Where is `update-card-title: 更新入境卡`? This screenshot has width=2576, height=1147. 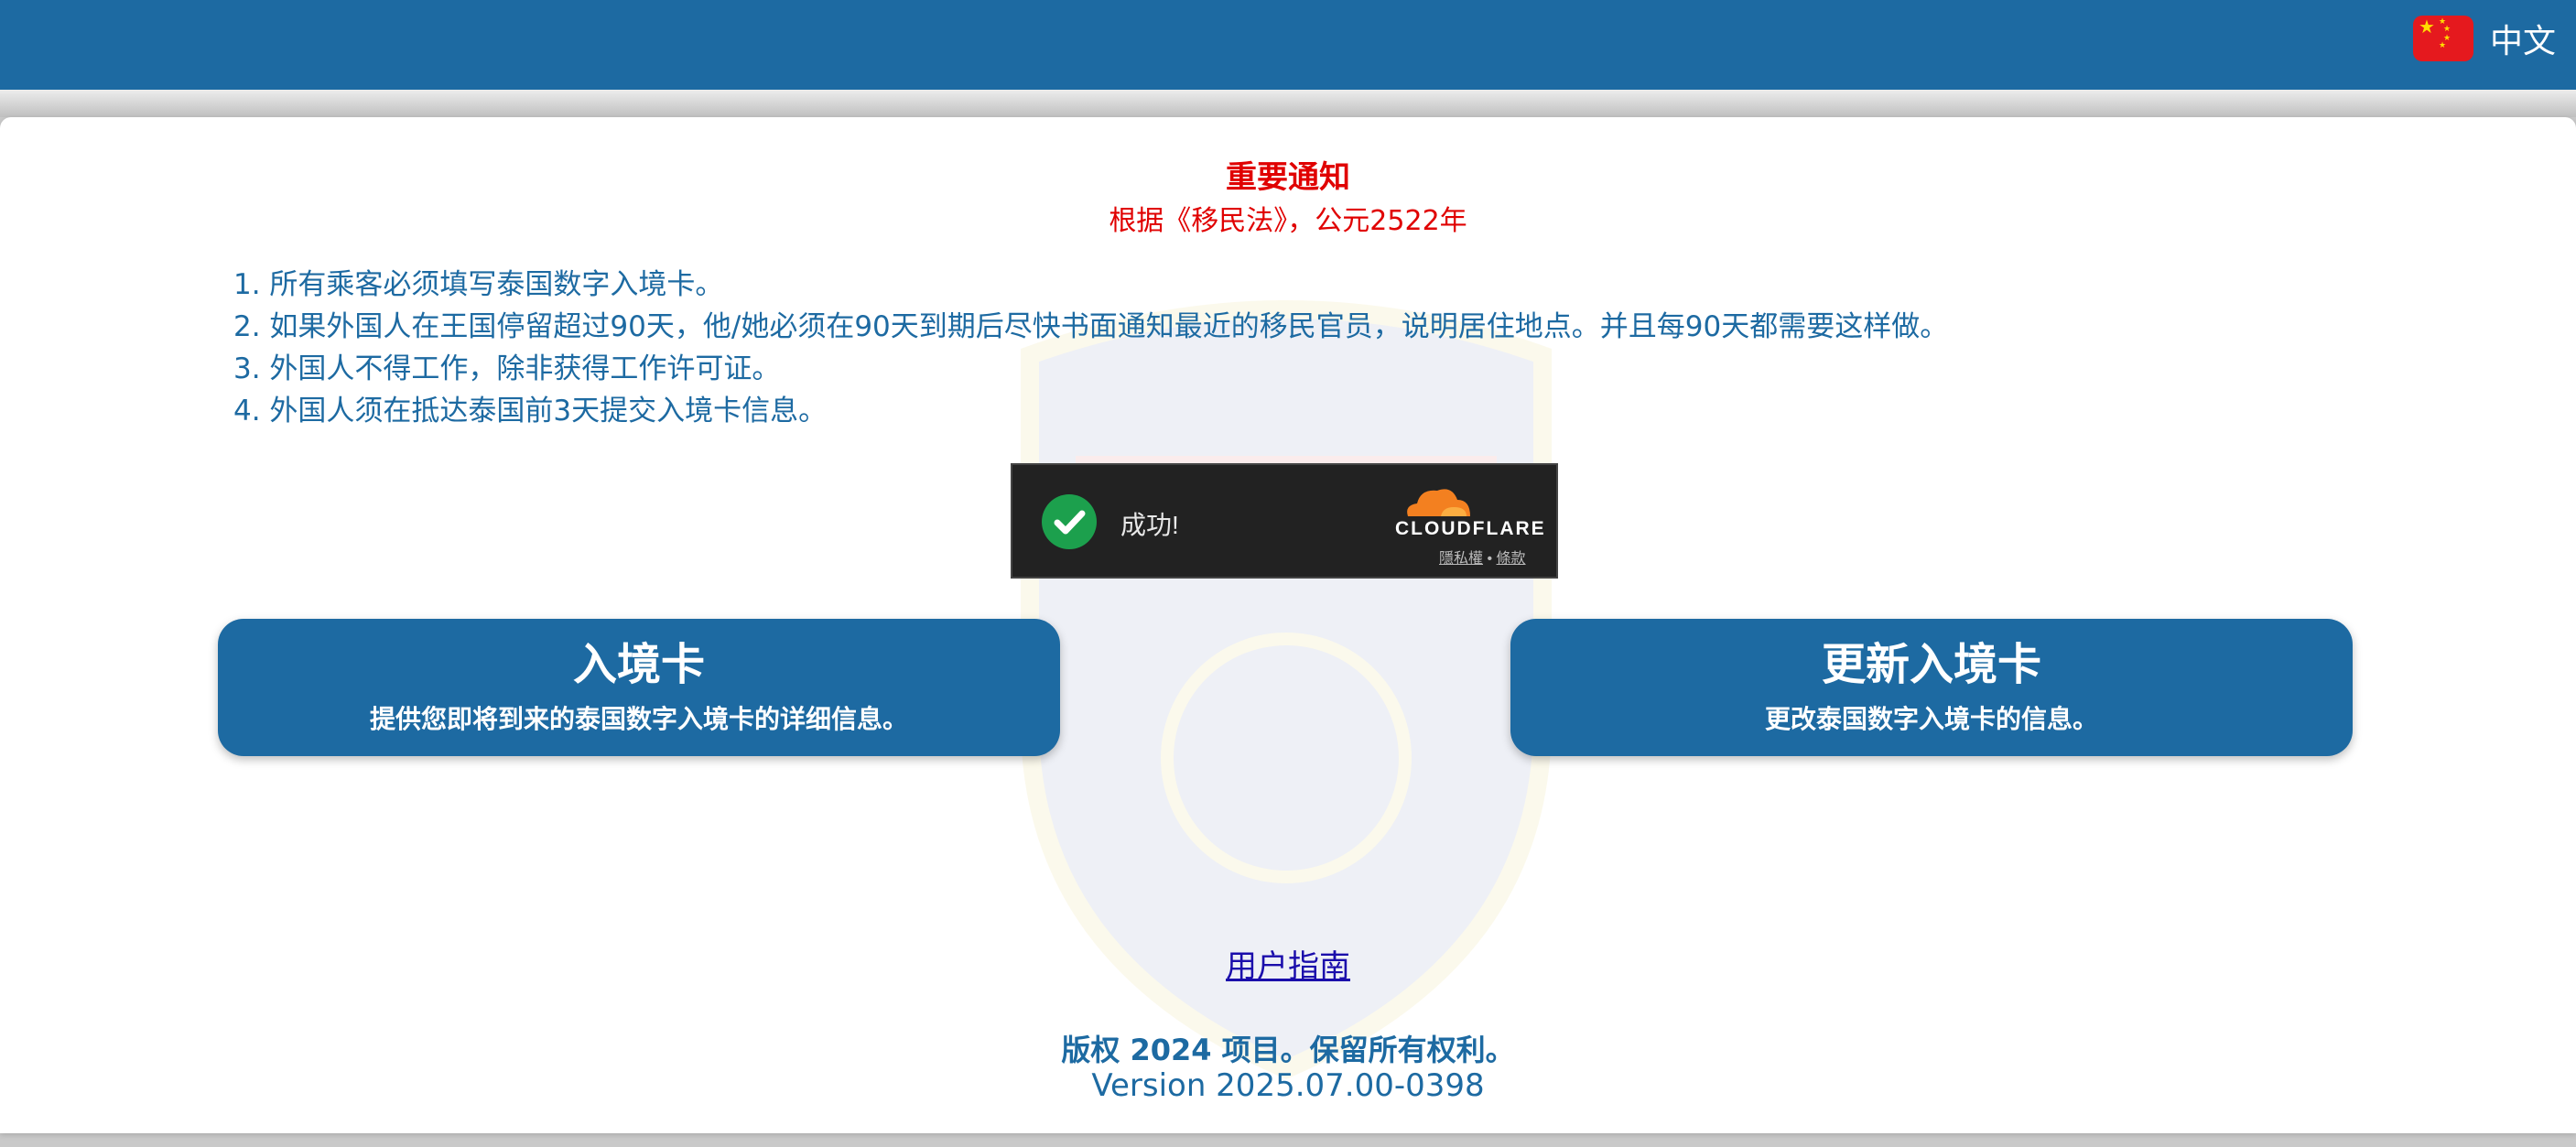
update-card-title: 更新入境卡 is located at coordinates (1931, 664).